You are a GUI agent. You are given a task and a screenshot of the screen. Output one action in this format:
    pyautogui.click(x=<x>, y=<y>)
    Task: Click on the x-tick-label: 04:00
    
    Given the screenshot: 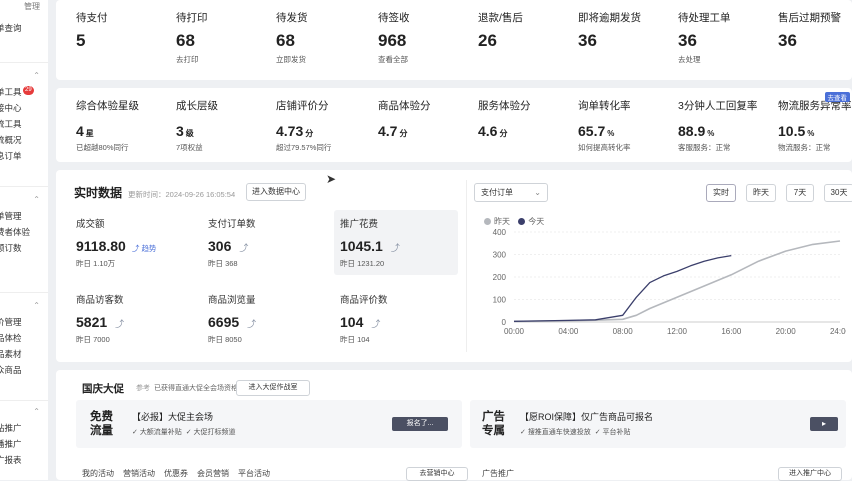 What is the action you would take?
    pyautogui.click(x=568, y=331)
    